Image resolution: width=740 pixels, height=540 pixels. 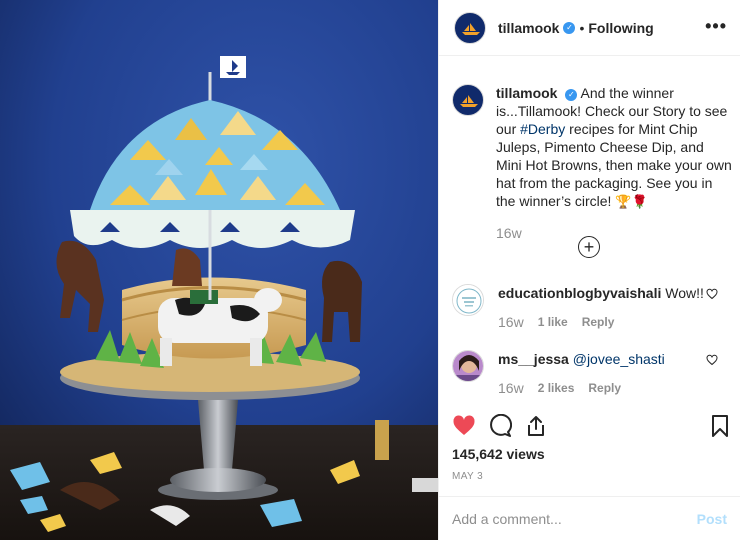 I want to click on more-options-icon: •••, so click(x=716, y=26).